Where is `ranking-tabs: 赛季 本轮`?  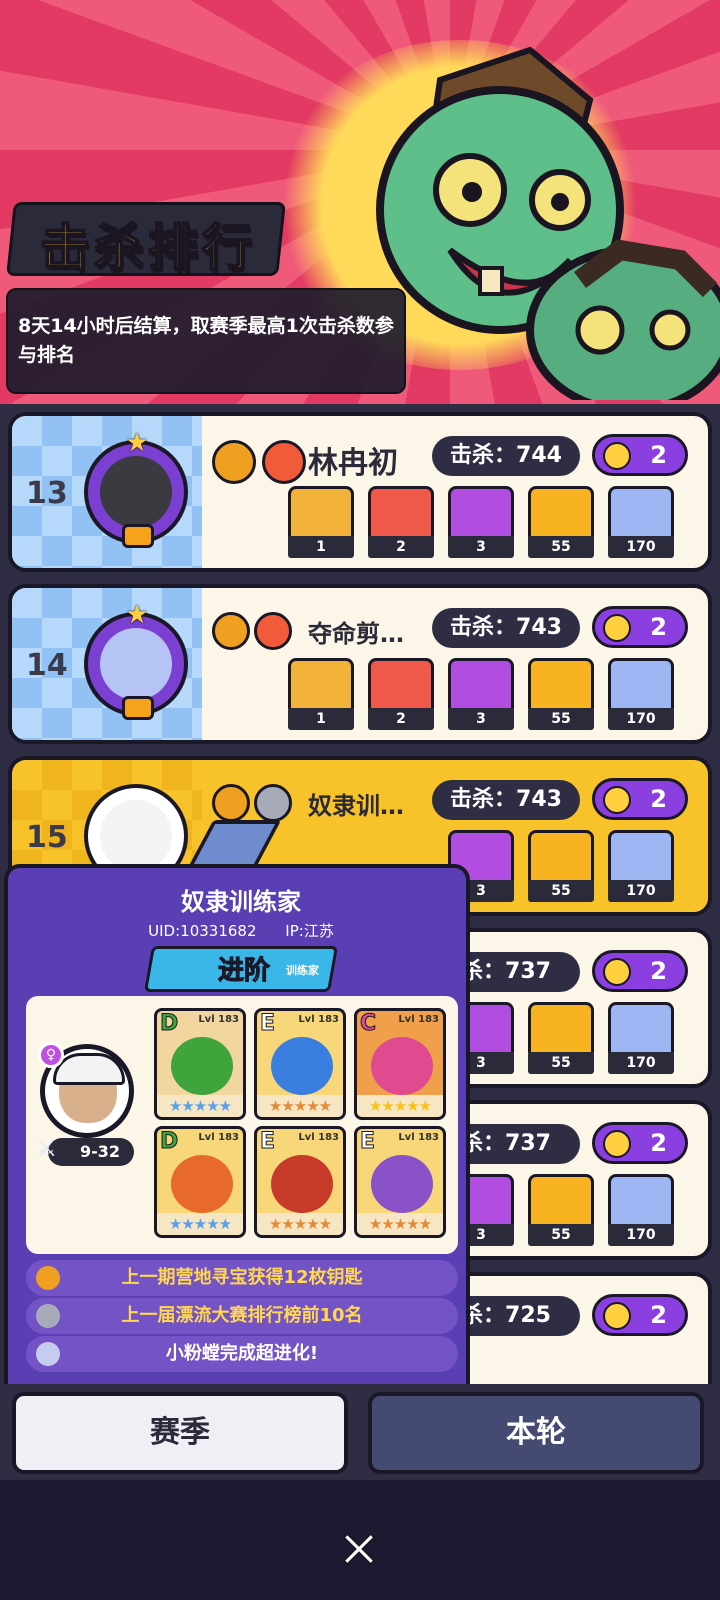 ranking-tabs: 赛季 本轮 is located at coordinates (360, 1432).